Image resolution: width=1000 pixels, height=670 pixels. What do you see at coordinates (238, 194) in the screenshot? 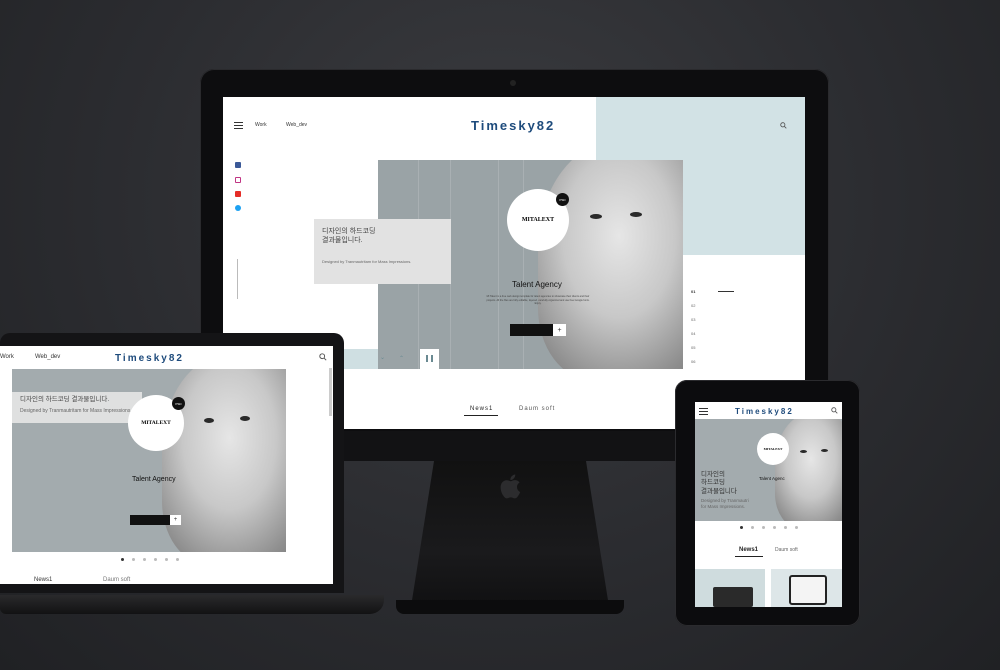
I see `youtube-icon` at bounding box center [238, 194].